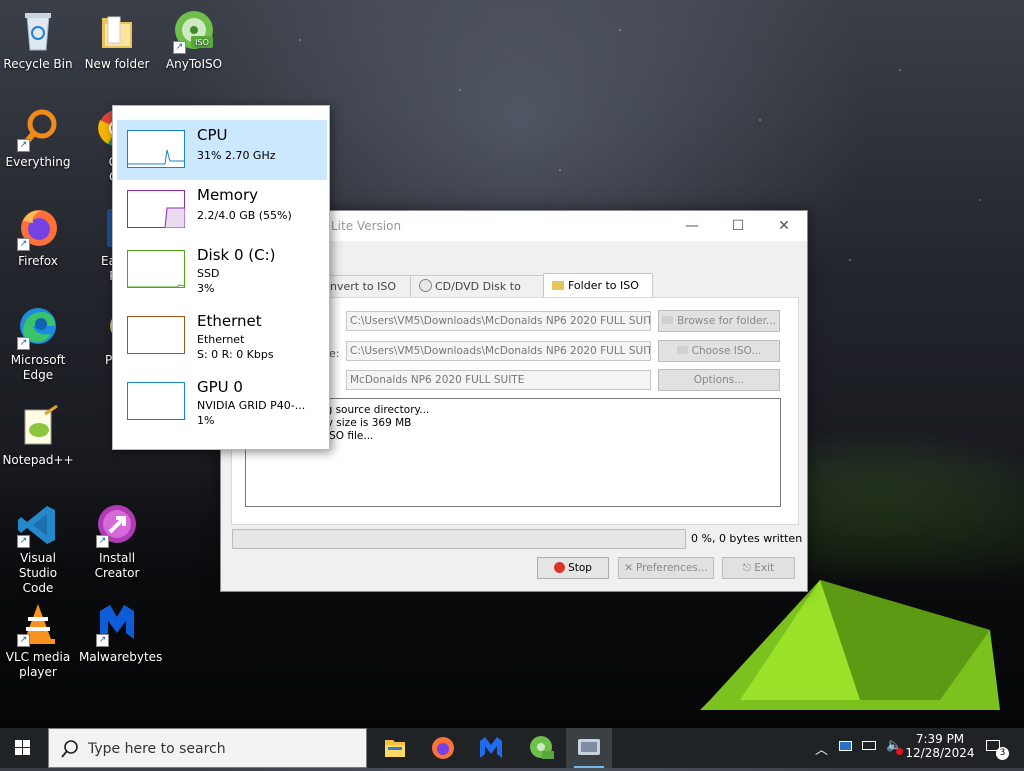 The image size is (1024, 771). I want to click on progress-bar, so click(459, 539).